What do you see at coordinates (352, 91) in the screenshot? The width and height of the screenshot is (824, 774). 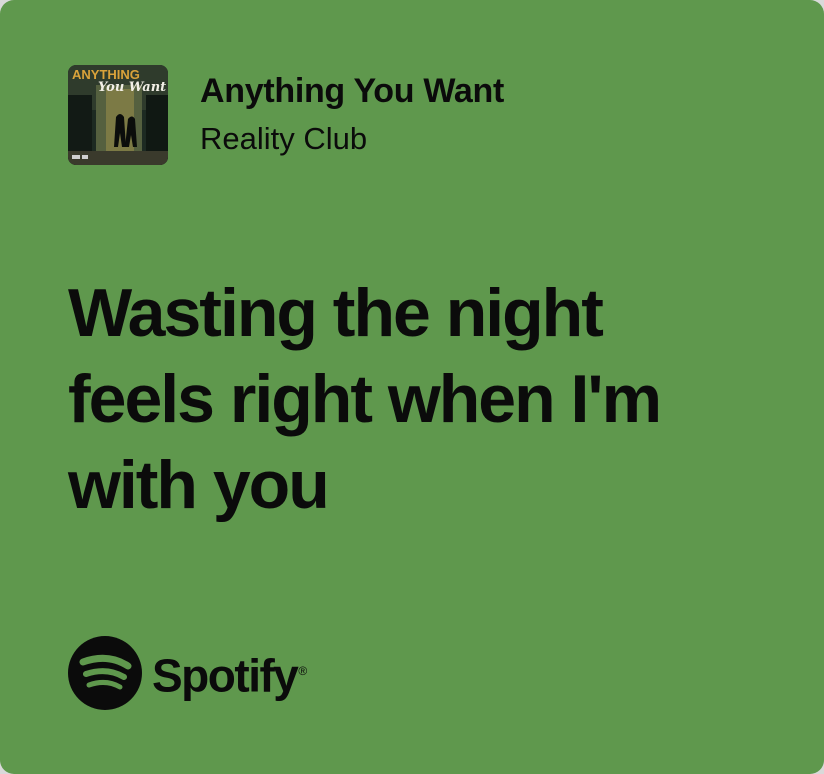 I see `song-title: Anything You Want` at bounding box center [352, 91].